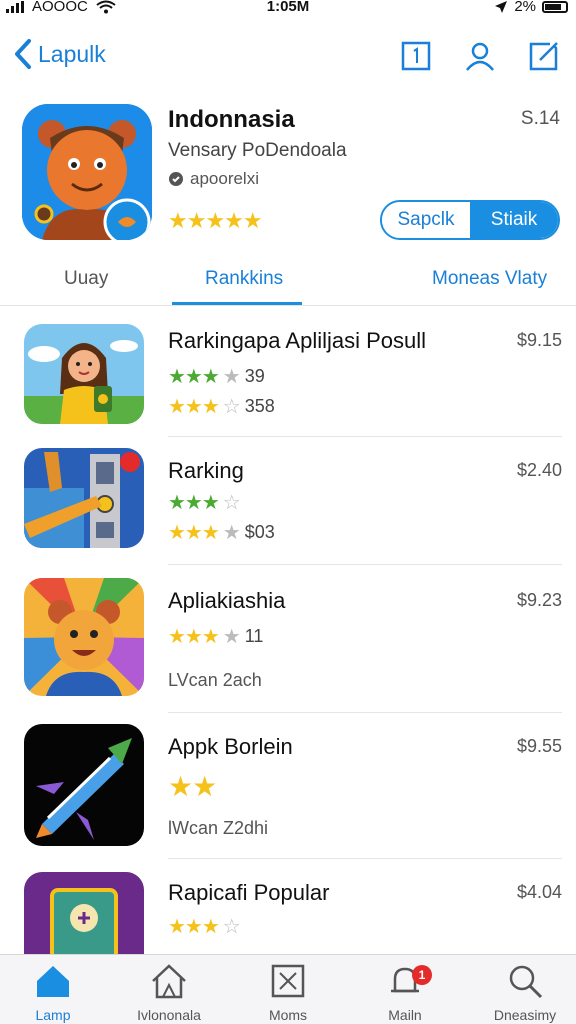 This screenshot has height=1024, width=576. Describe the element at coordinates (514, 220) in the screenshot. I see `segment-right: Stiaik` at that location.